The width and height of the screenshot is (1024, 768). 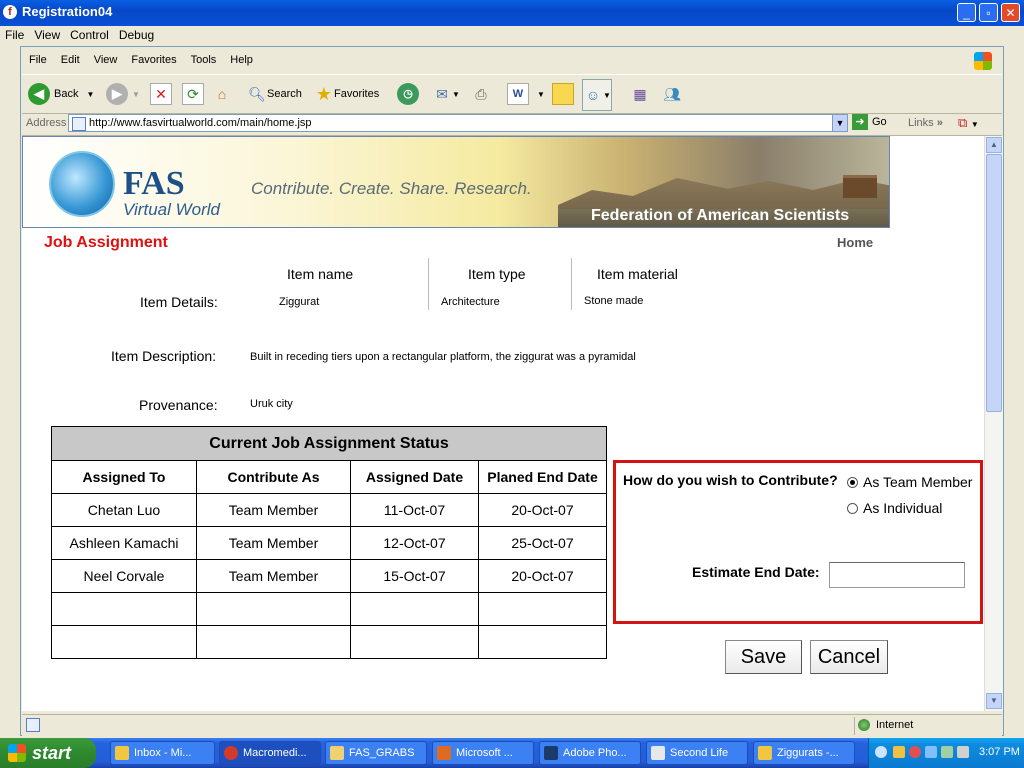 What do you see at coordinates (274, 94) in the screenshot?
I see `search-button: 🔍︎ Search` at bounding box center [274, 94].